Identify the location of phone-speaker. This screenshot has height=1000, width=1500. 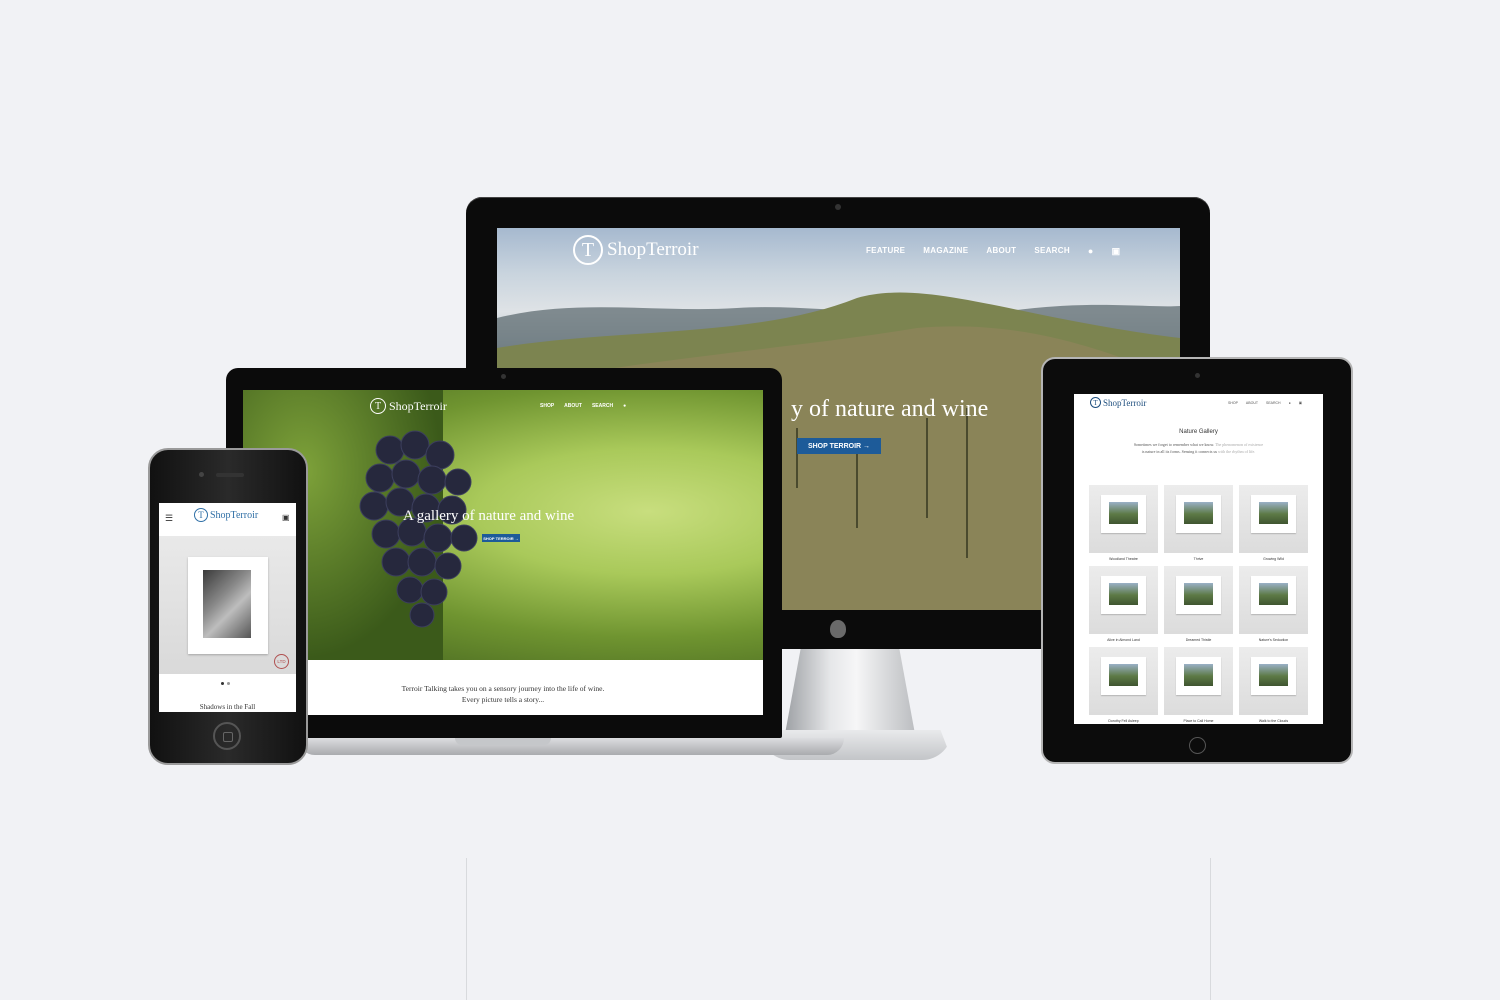
(230, 475).